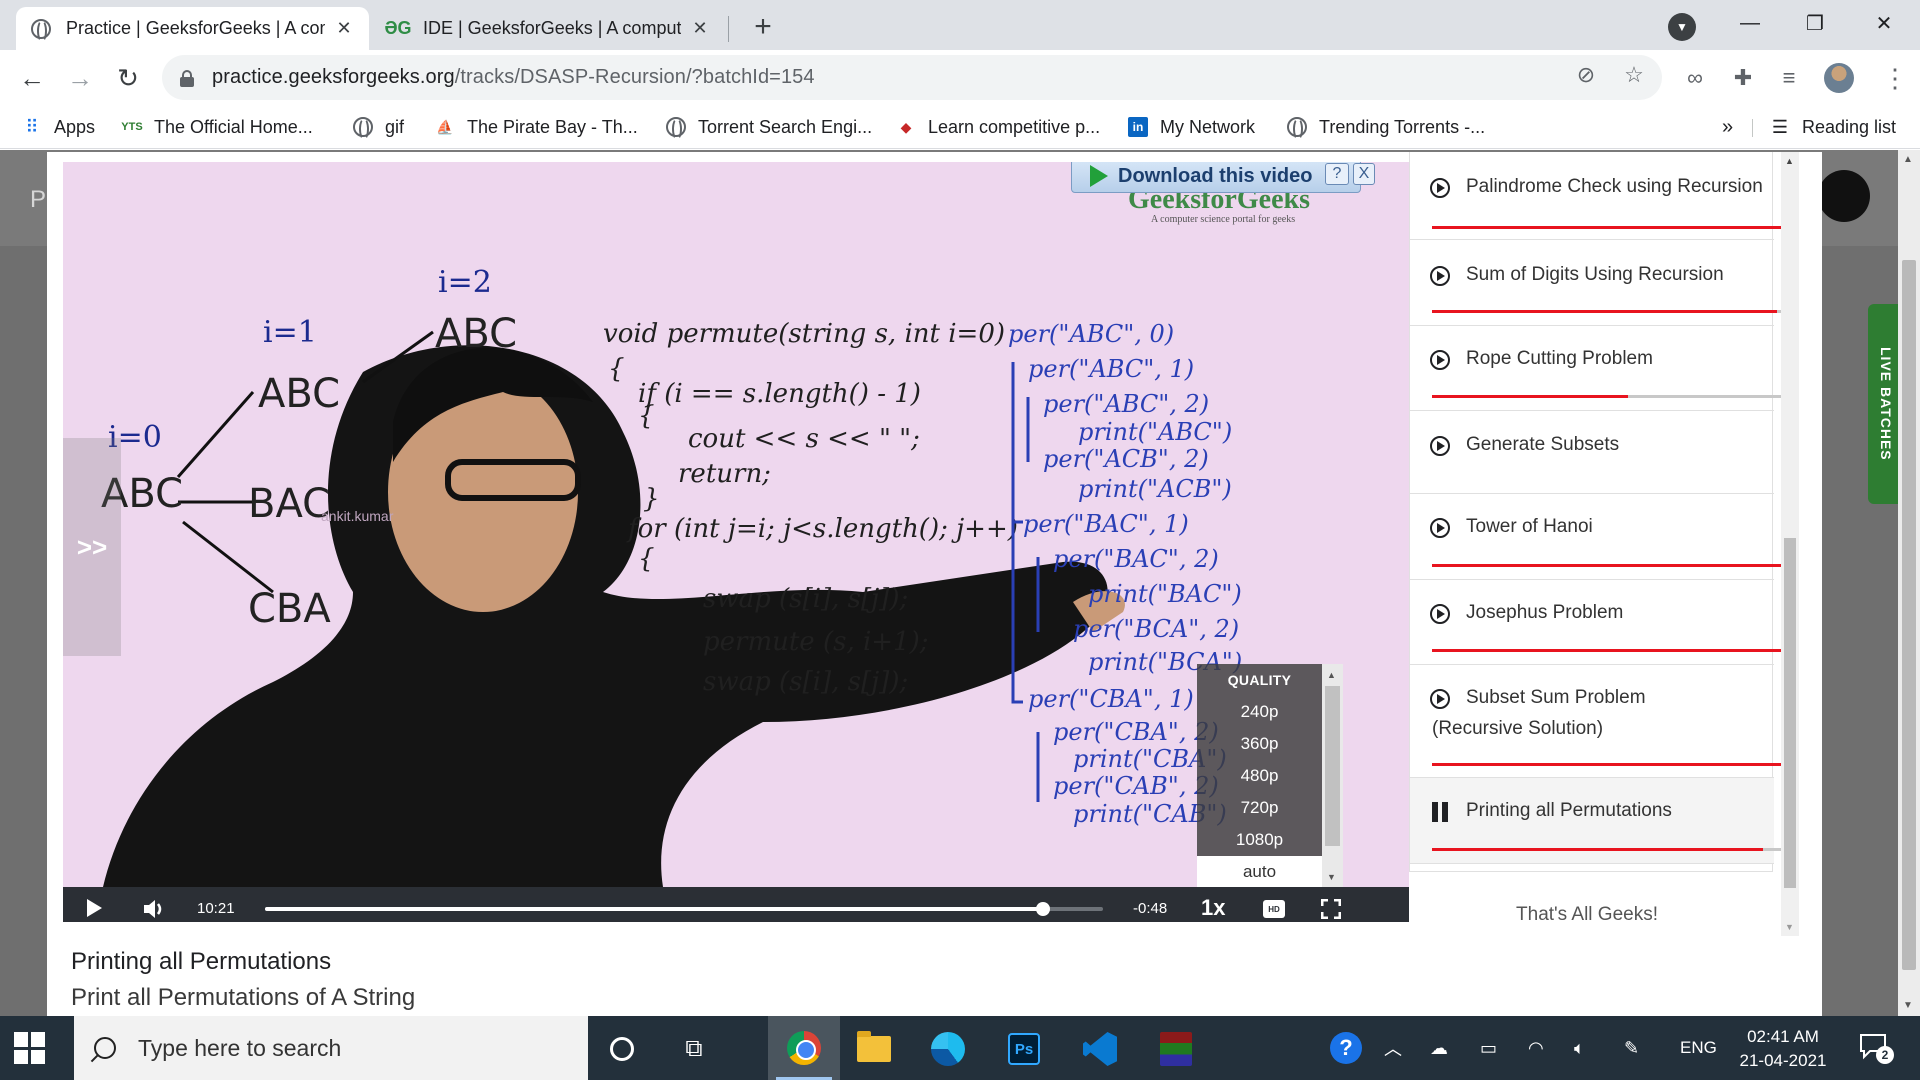 This screenshot has height=1080, width=1920. Describe the element at coordinates (804, 1048) in the screenshot. I see `chrome-taskbar-icon` at that location.